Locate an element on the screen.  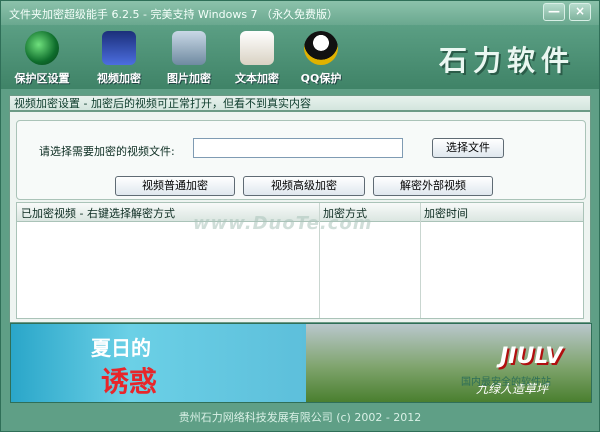
tool-label: 视频加密 is located at coordinates (119, 78).